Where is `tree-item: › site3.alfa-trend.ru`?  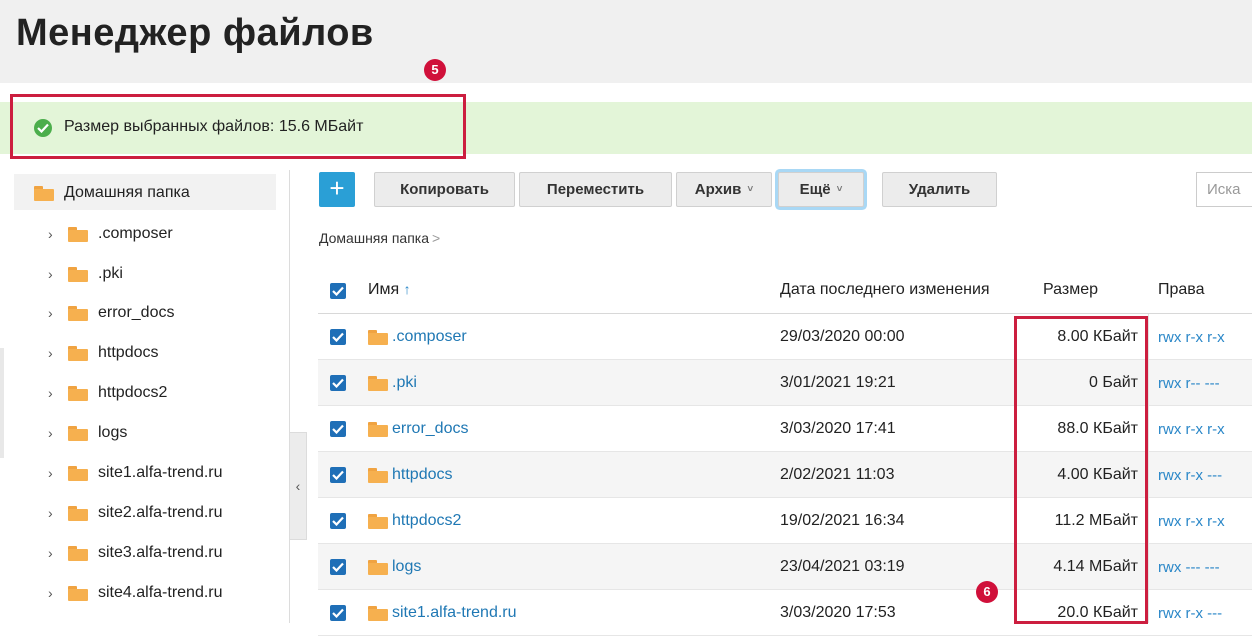 tree-item: › site3.alfa-trend.ru is located at coordinates (135, 553).